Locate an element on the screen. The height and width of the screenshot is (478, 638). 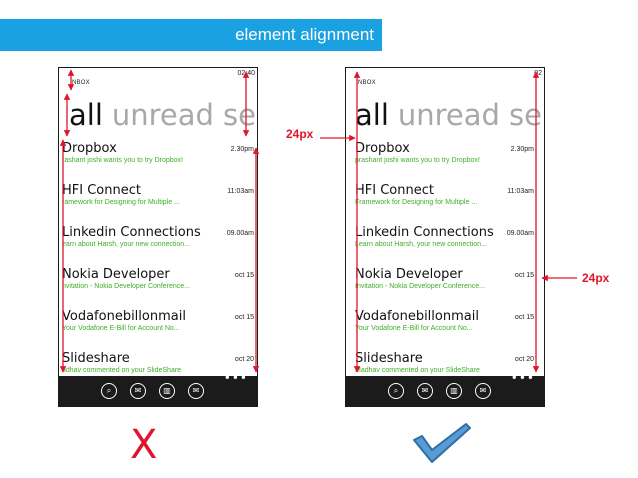
incorrect-mark: X is located at coordinates (144, 445).